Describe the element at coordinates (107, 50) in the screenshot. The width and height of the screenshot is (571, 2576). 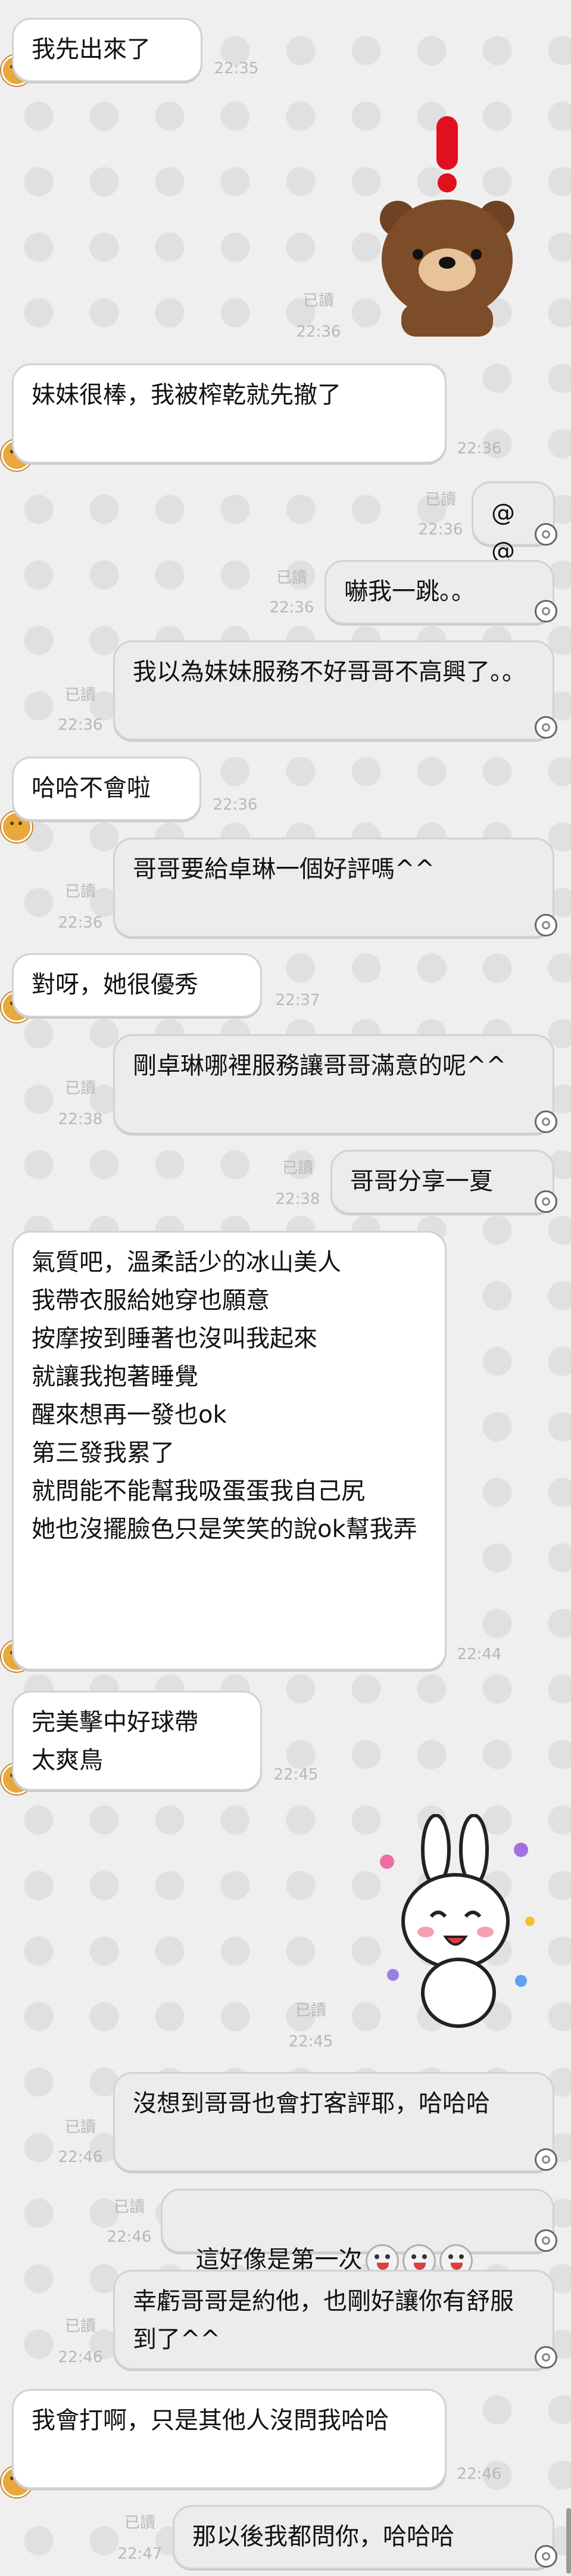
I see `message-bubble-incoming: 我先出來了` at that location.